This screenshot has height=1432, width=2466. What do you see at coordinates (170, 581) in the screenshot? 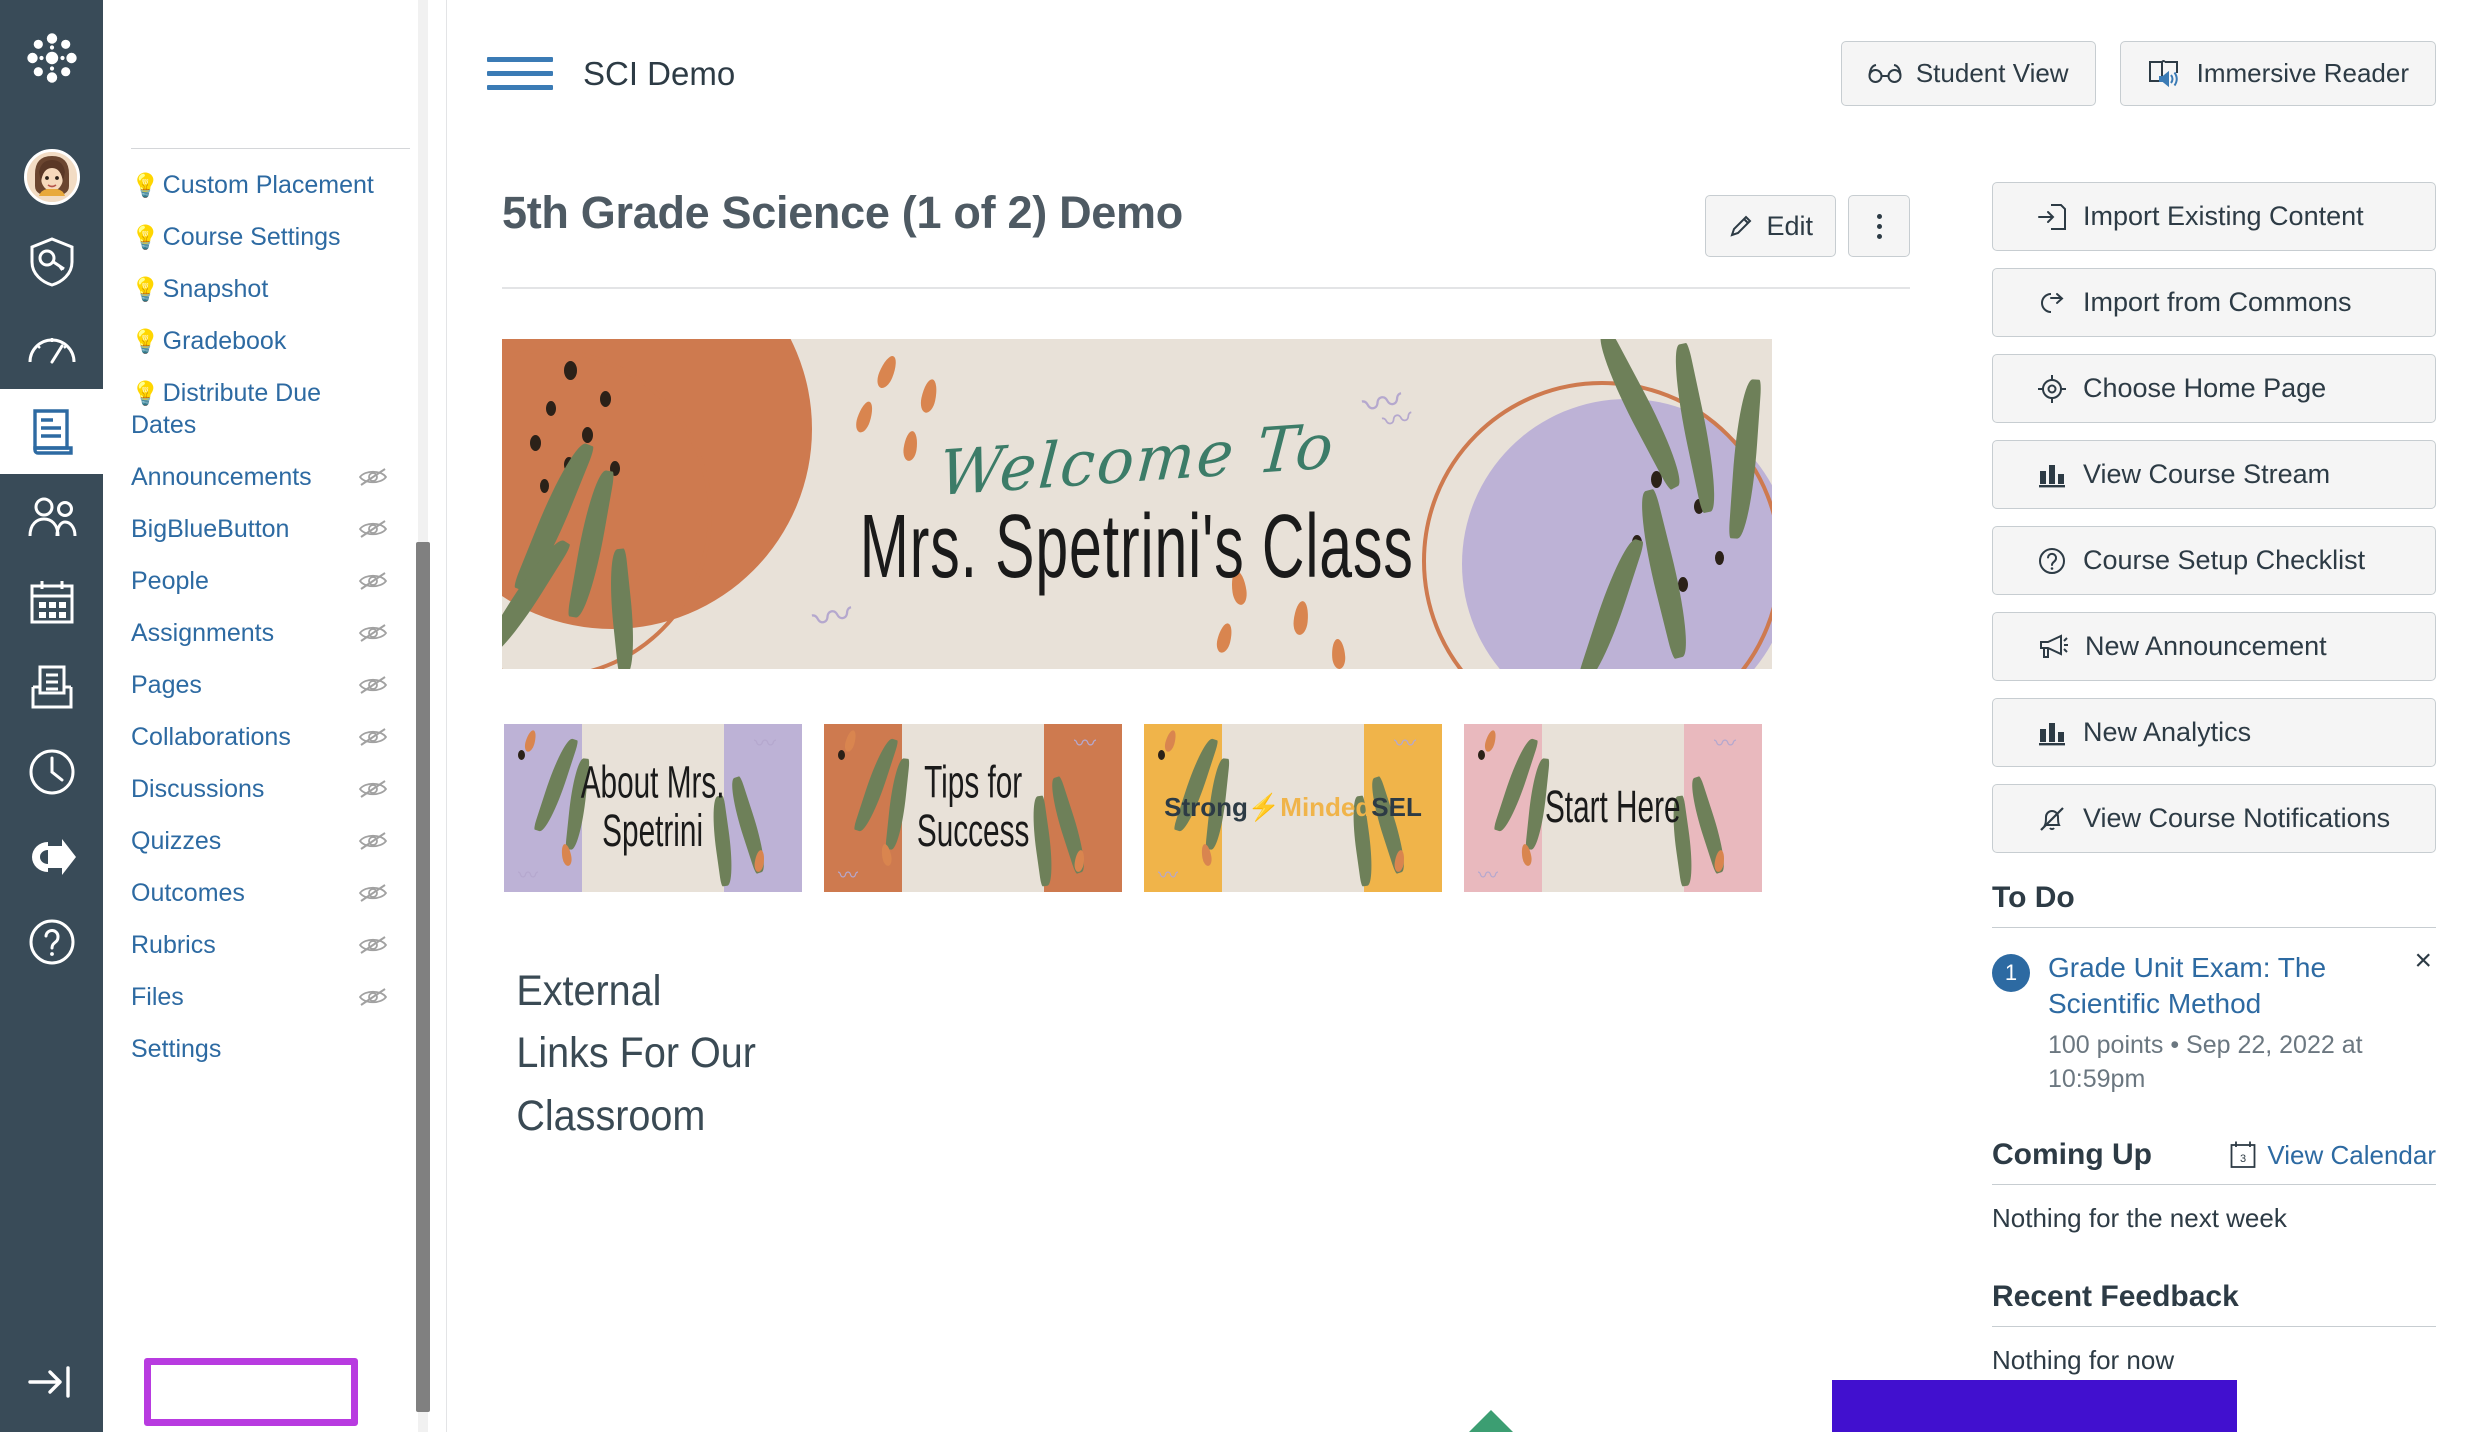
I see `course-nav-link: People` at bounding box center [170, 581].